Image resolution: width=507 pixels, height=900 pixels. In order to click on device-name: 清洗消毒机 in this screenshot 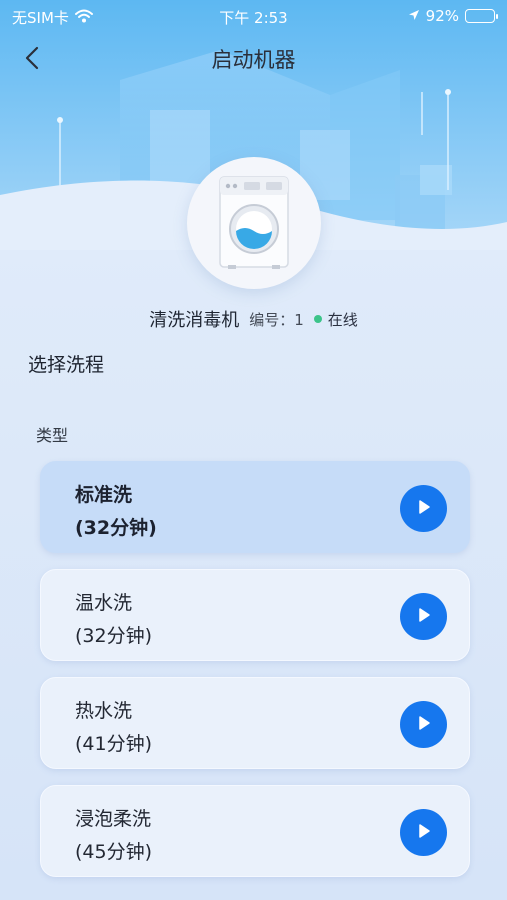, I will do `click(194, 320)`.